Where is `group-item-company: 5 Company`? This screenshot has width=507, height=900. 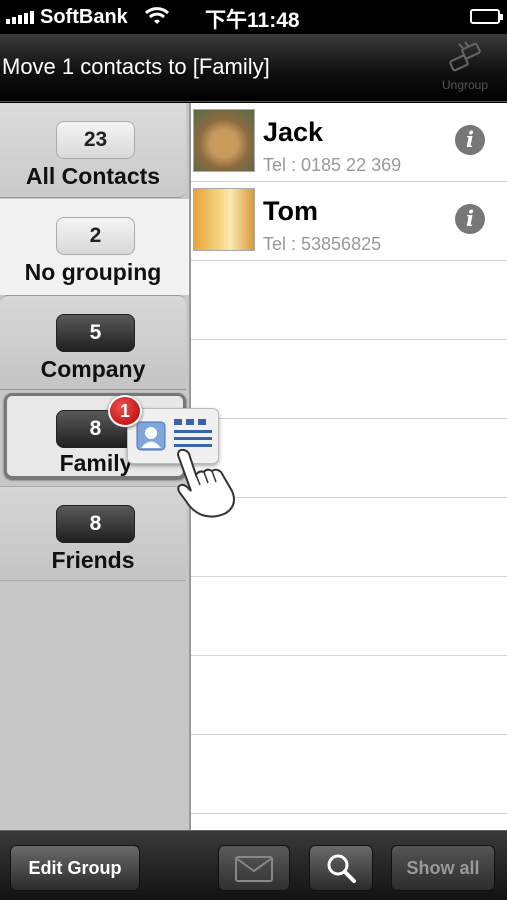
group-item-company: 5 Company is located at coordinates (93, 342).